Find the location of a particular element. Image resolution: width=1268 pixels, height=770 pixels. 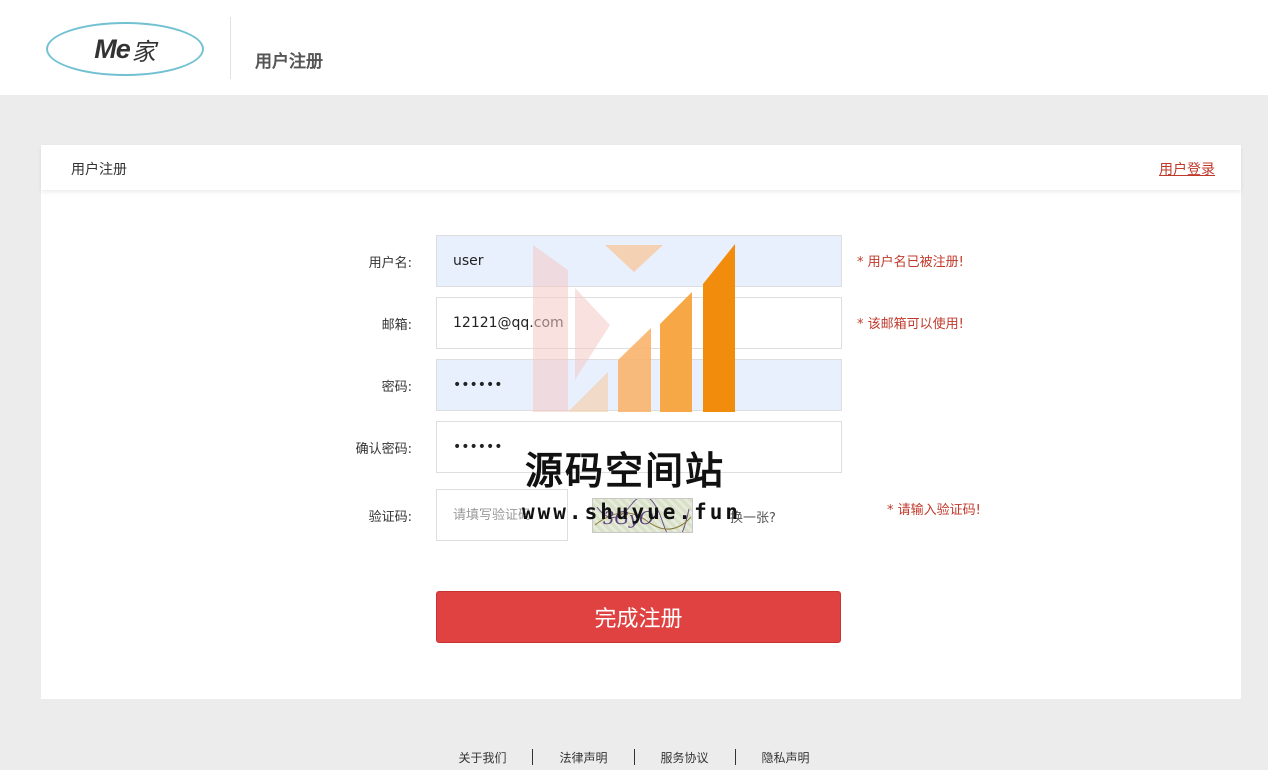

captcha-refresh-link: 换一张? is located at coordinates (753, 516).